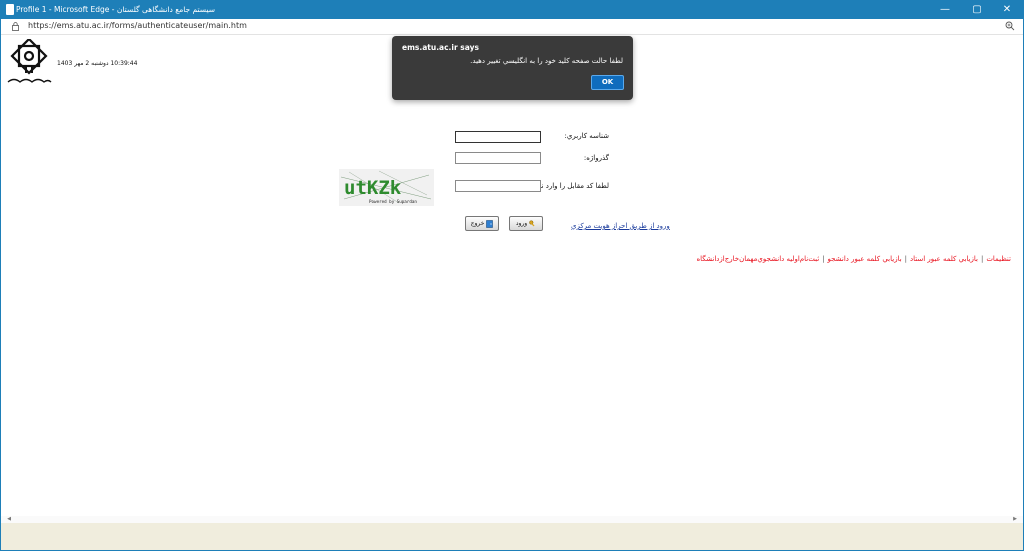  Describe the element at coordinates (440, 47) in the screenshot. I see `dialog-title: ems.atu.ac.ir says` at that location.